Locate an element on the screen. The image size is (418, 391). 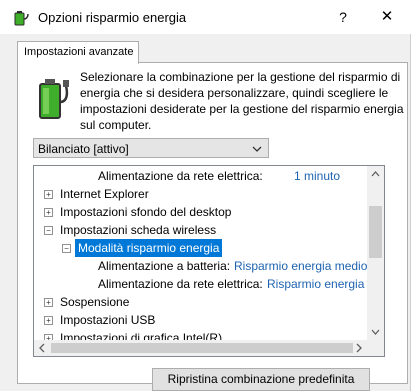
close-button: ✕ is located at coordinates (387, 17).